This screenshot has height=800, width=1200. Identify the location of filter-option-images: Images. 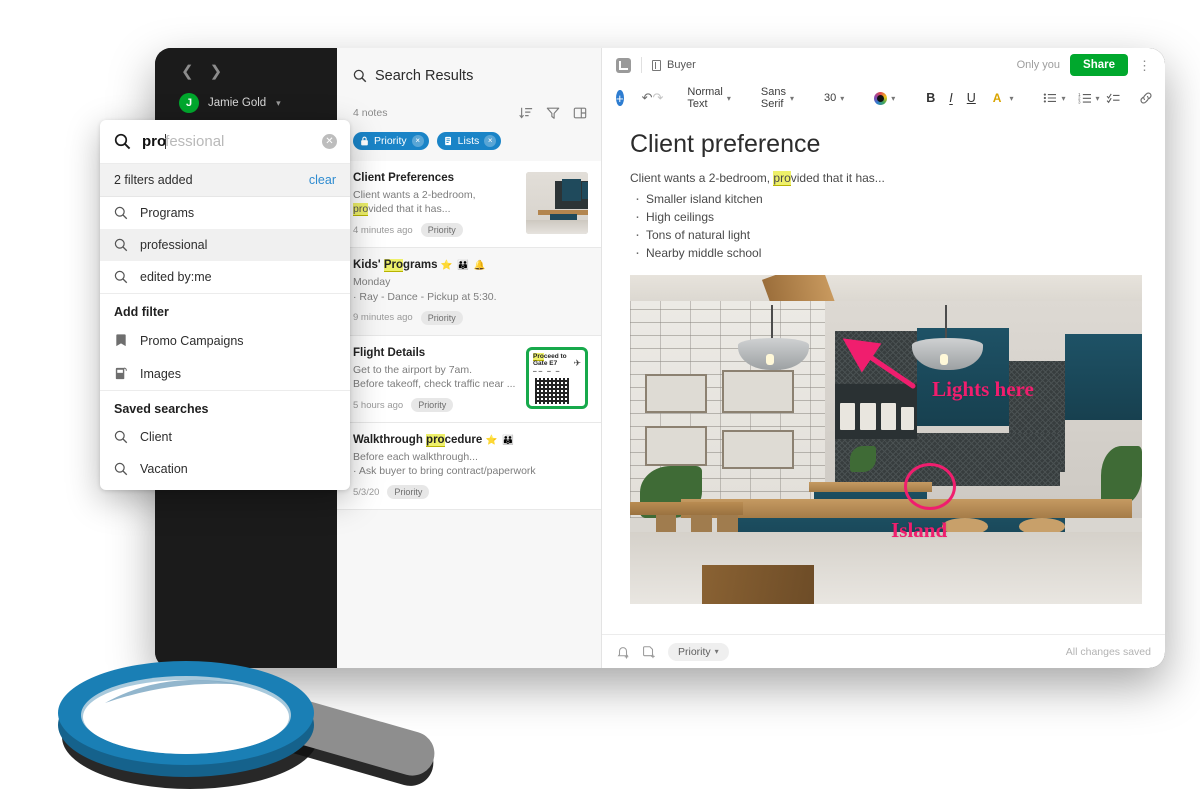
(225, 373).